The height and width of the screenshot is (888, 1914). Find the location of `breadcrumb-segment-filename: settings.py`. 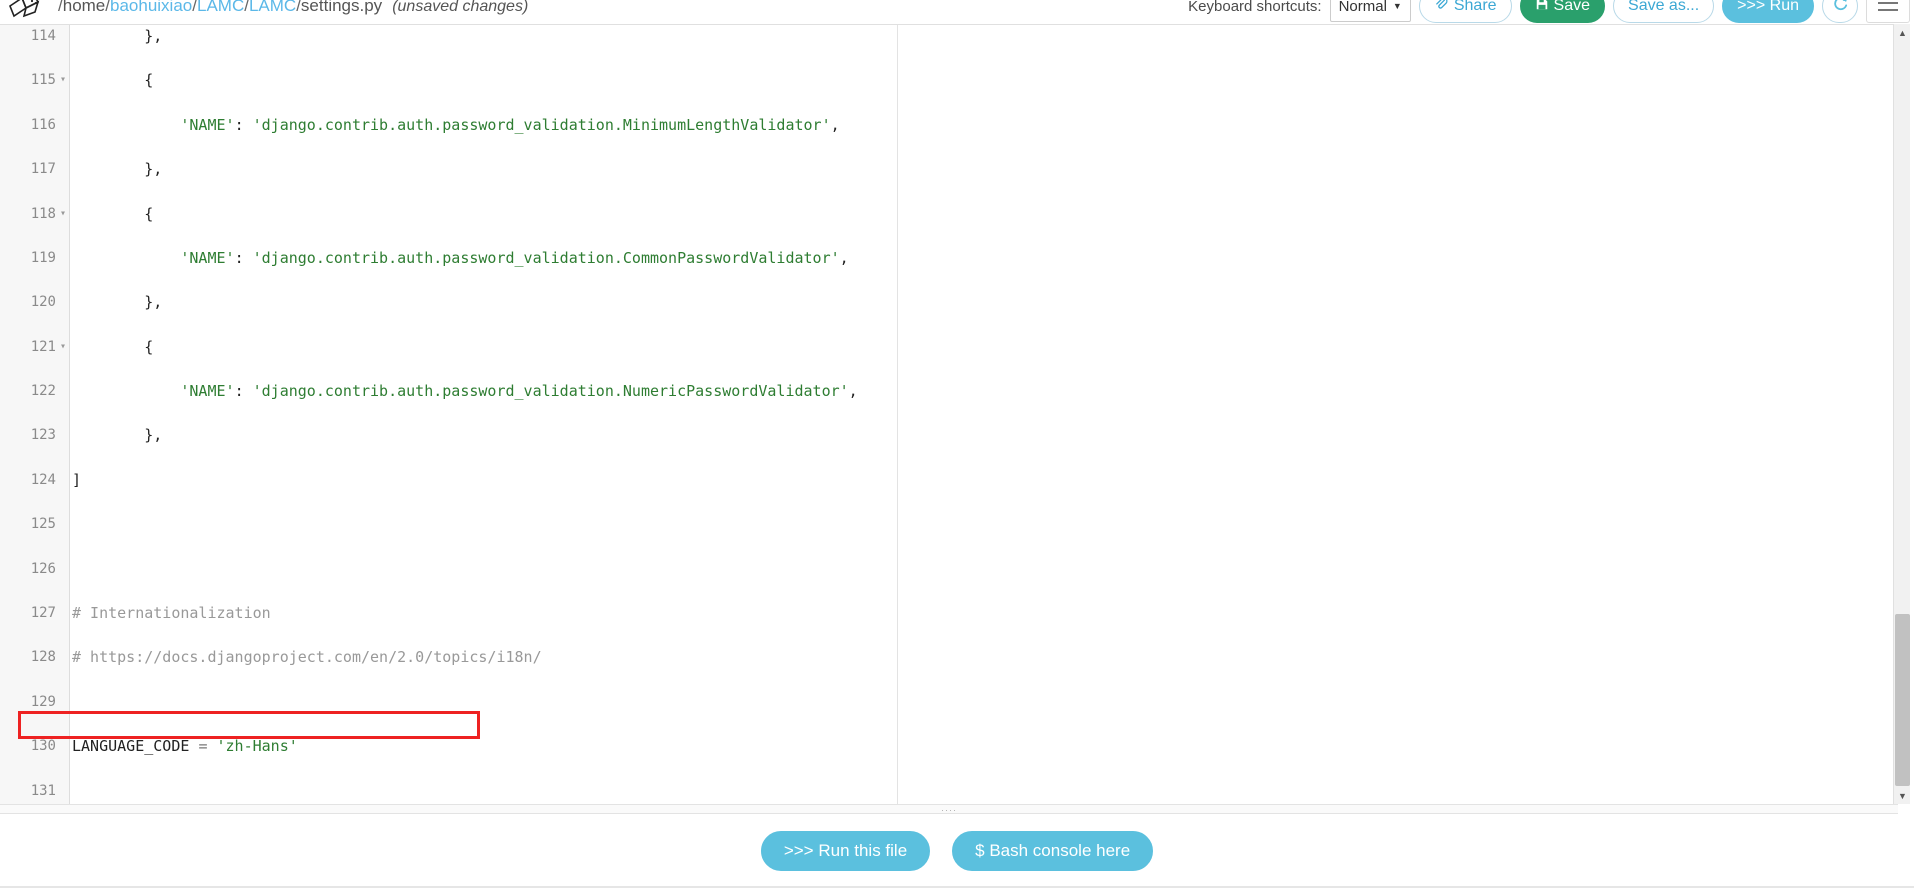

breadcrumb-segment-filename: settings.py is located at coordinates (341, 7).